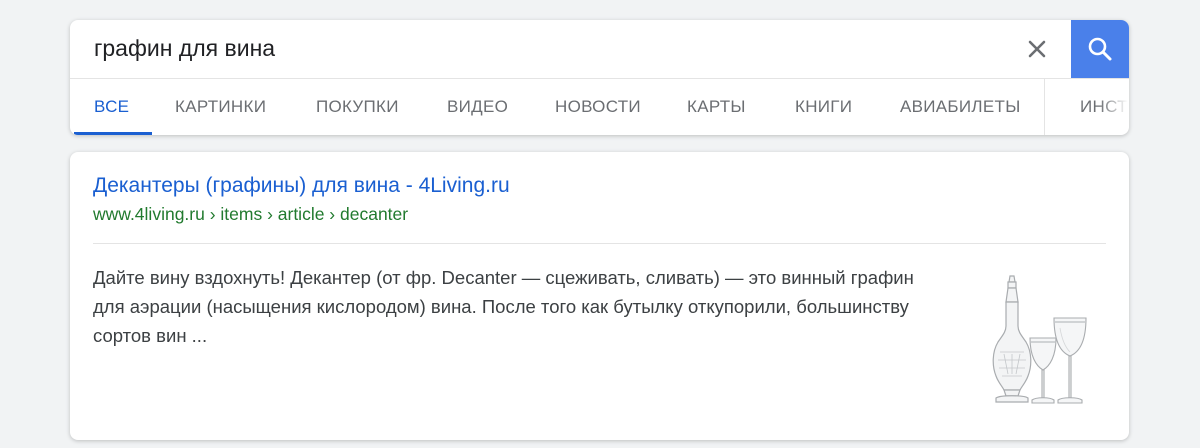 This screenshot has height=448, width=1200. I want to click on result-thumbnail, so click(1038, 343).